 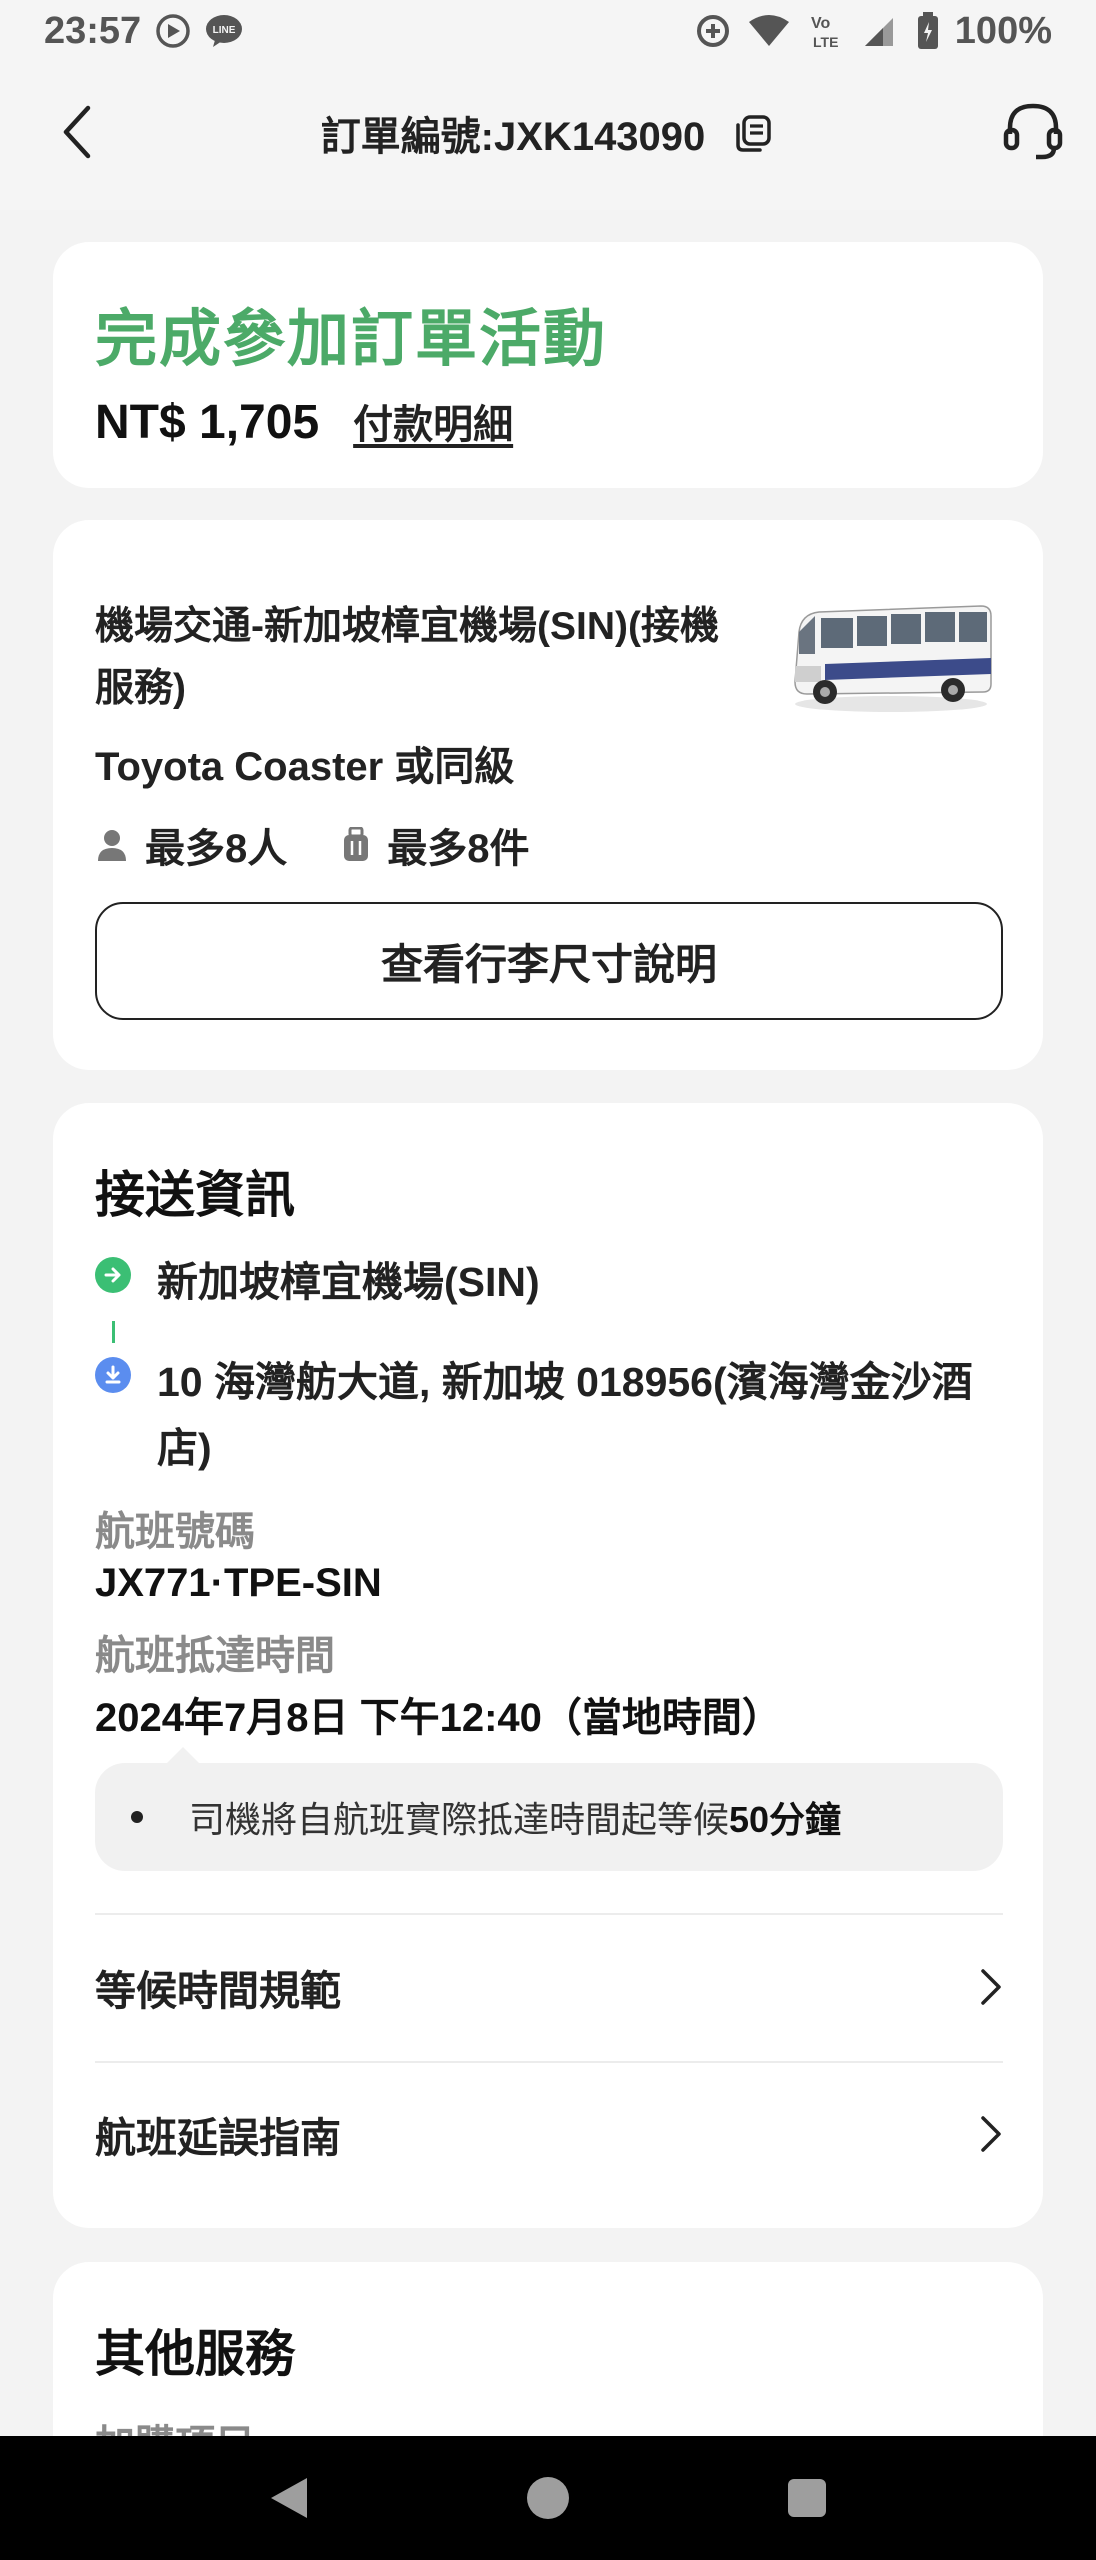 What do you see at coordinates (425, 658) in the screenshot?
I see `product-title: 機場交通-新加坡樟宜機場(SIN)(接機服務)` at bounding box center [425, 658].